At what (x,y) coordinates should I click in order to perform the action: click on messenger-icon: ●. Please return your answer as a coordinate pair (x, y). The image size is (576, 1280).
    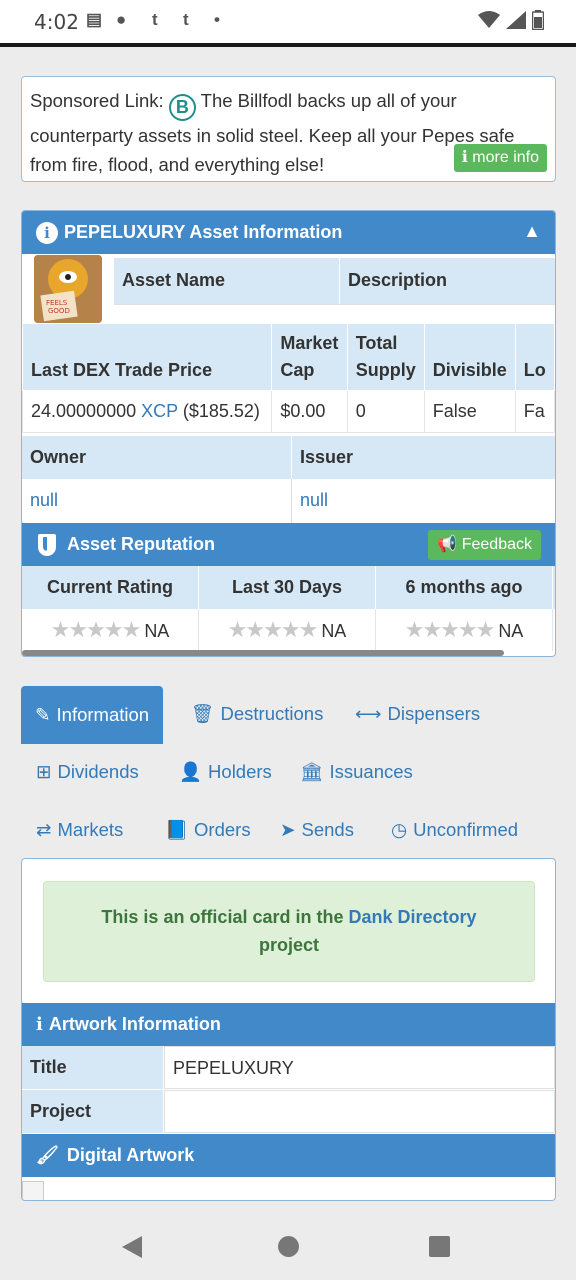
    Looking at the image, I should click on (121, 19).